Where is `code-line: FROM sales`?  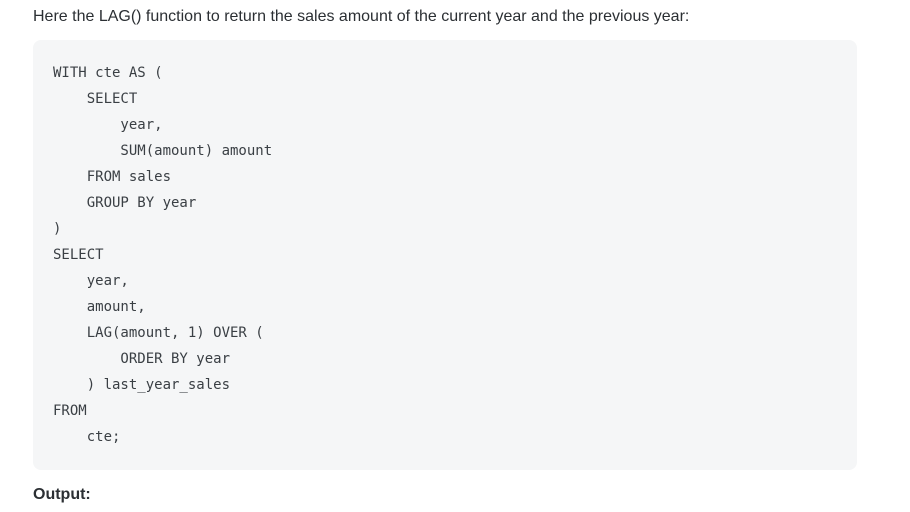
code-line: FROM sales is located at coordinates (112, 177).